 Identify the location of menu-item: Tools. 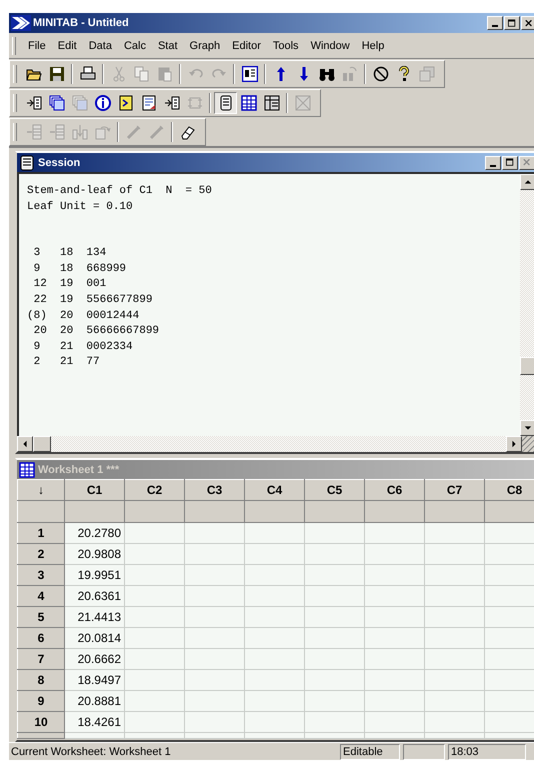
(286, 46).